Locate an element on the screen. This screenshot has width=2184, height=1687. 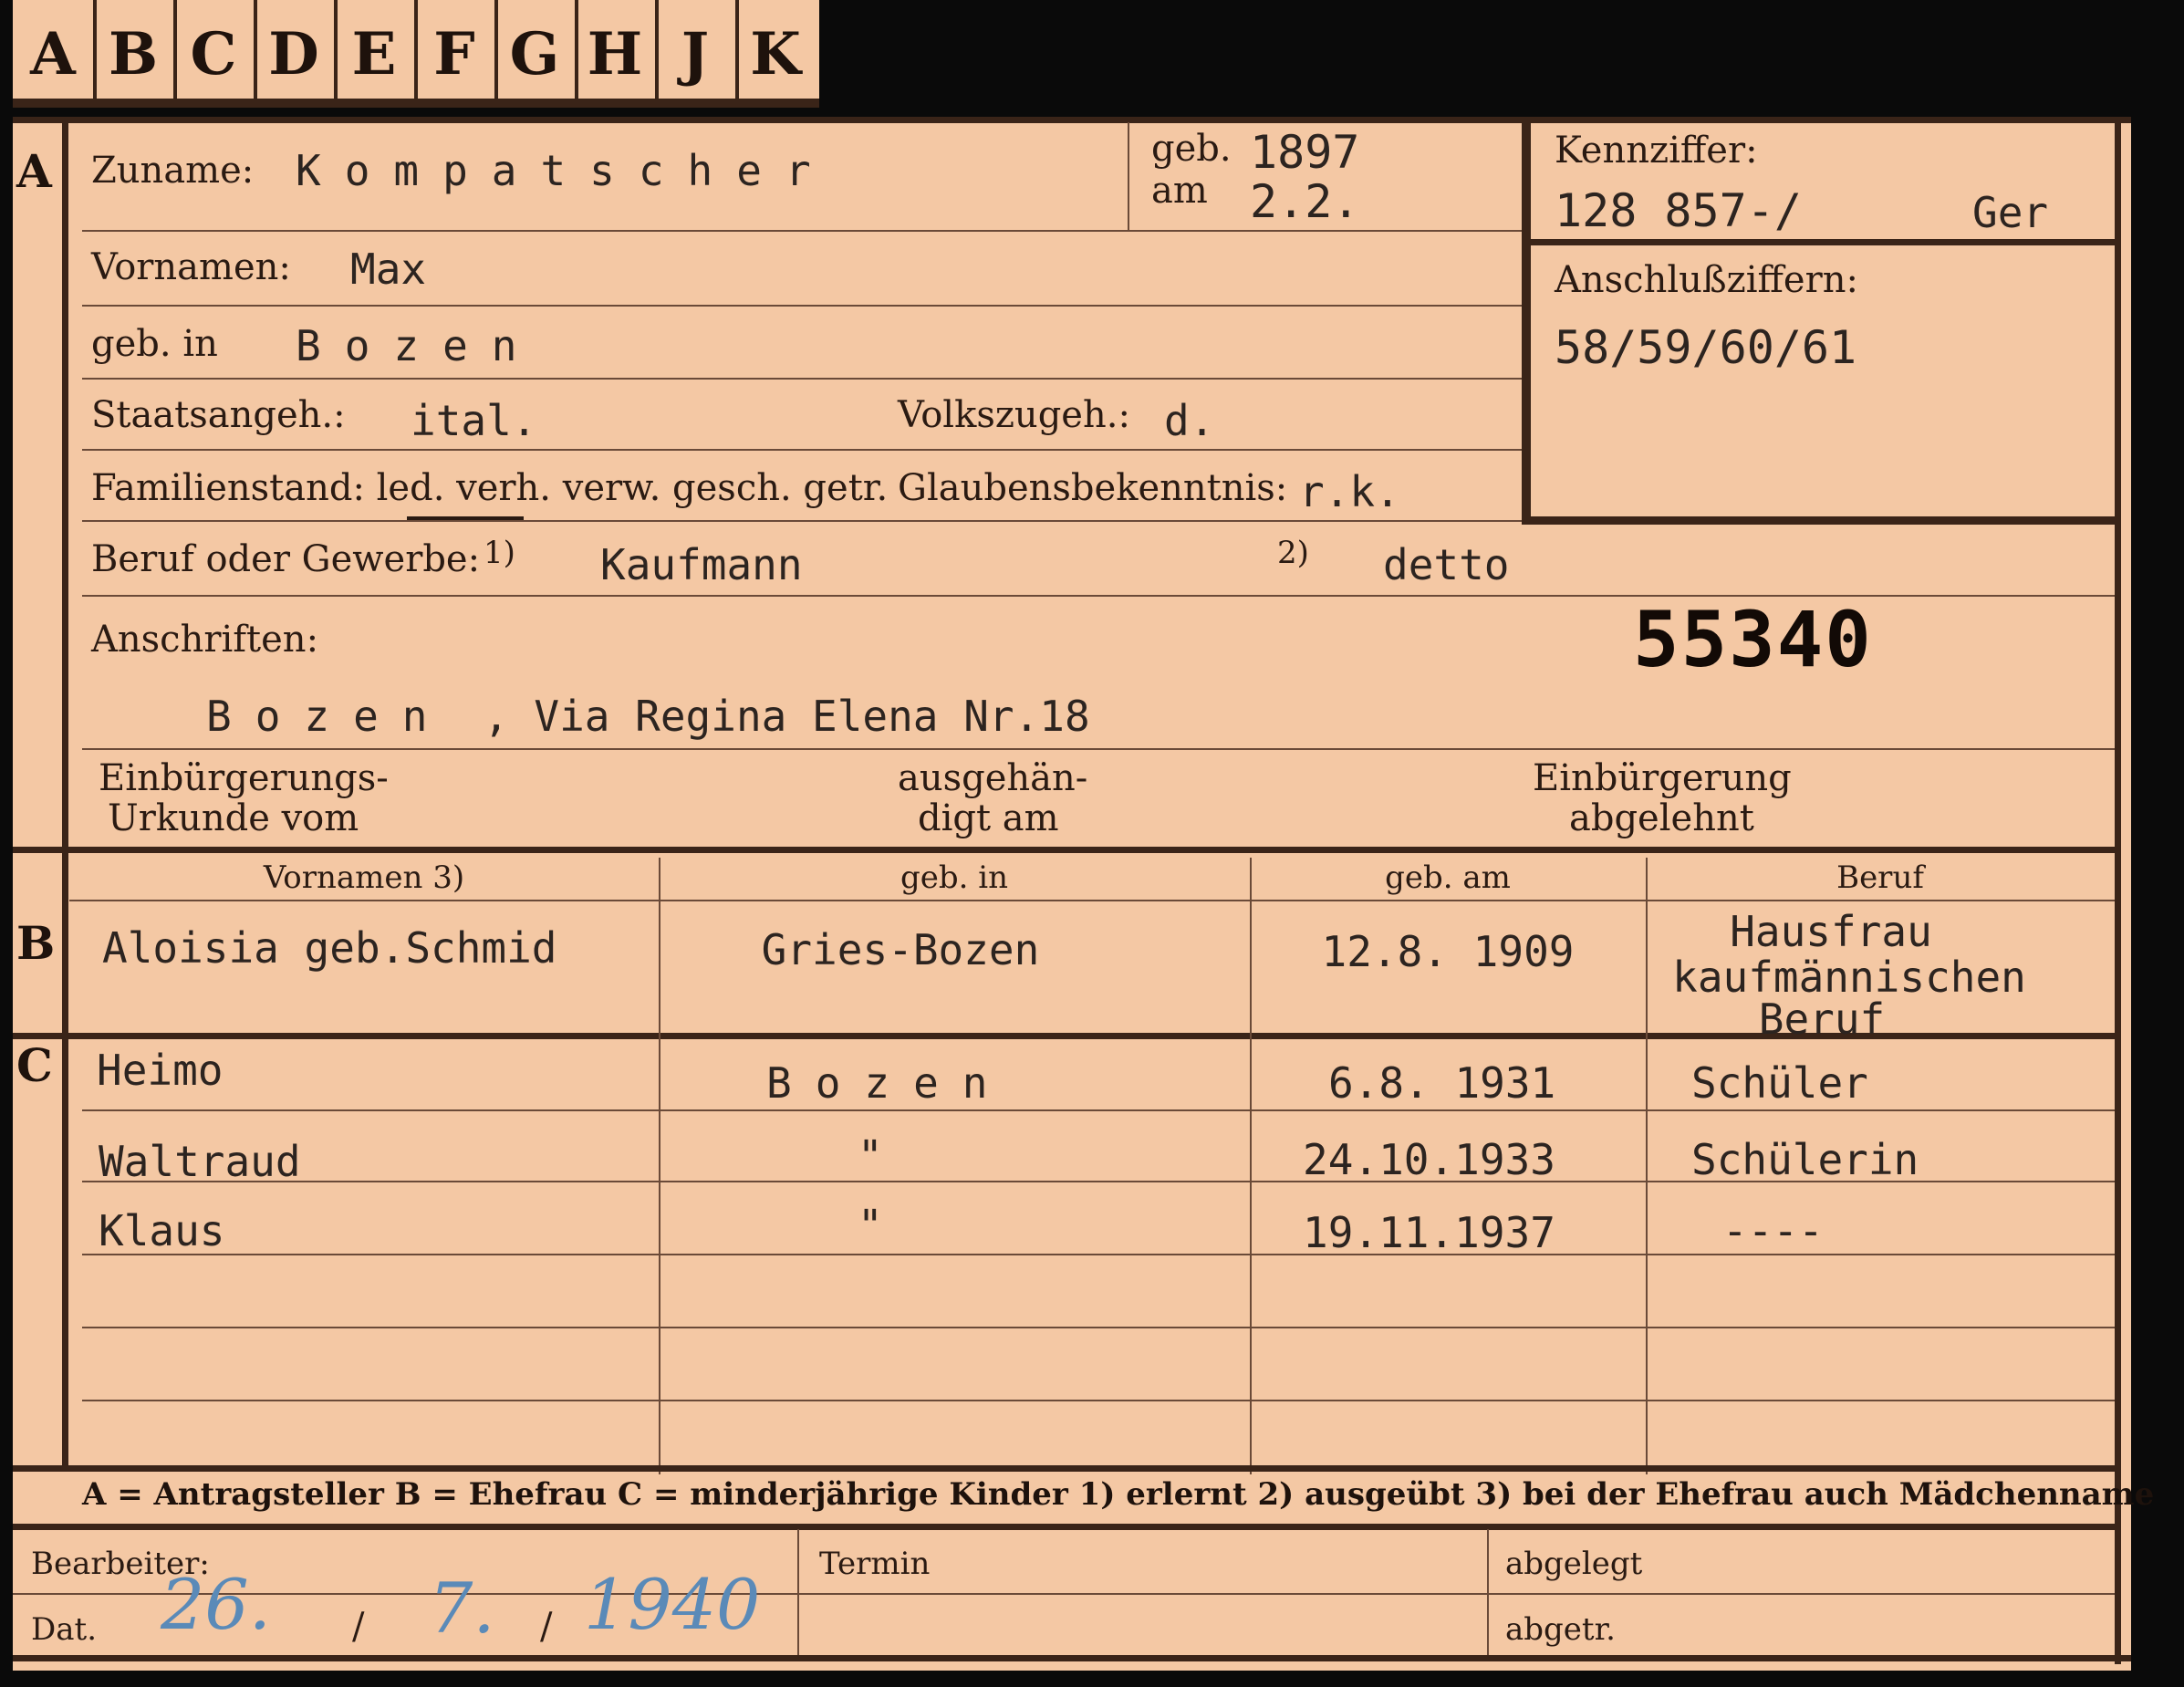
abgelegt-label: abgelegt is located at coordinates (1574, 1564).